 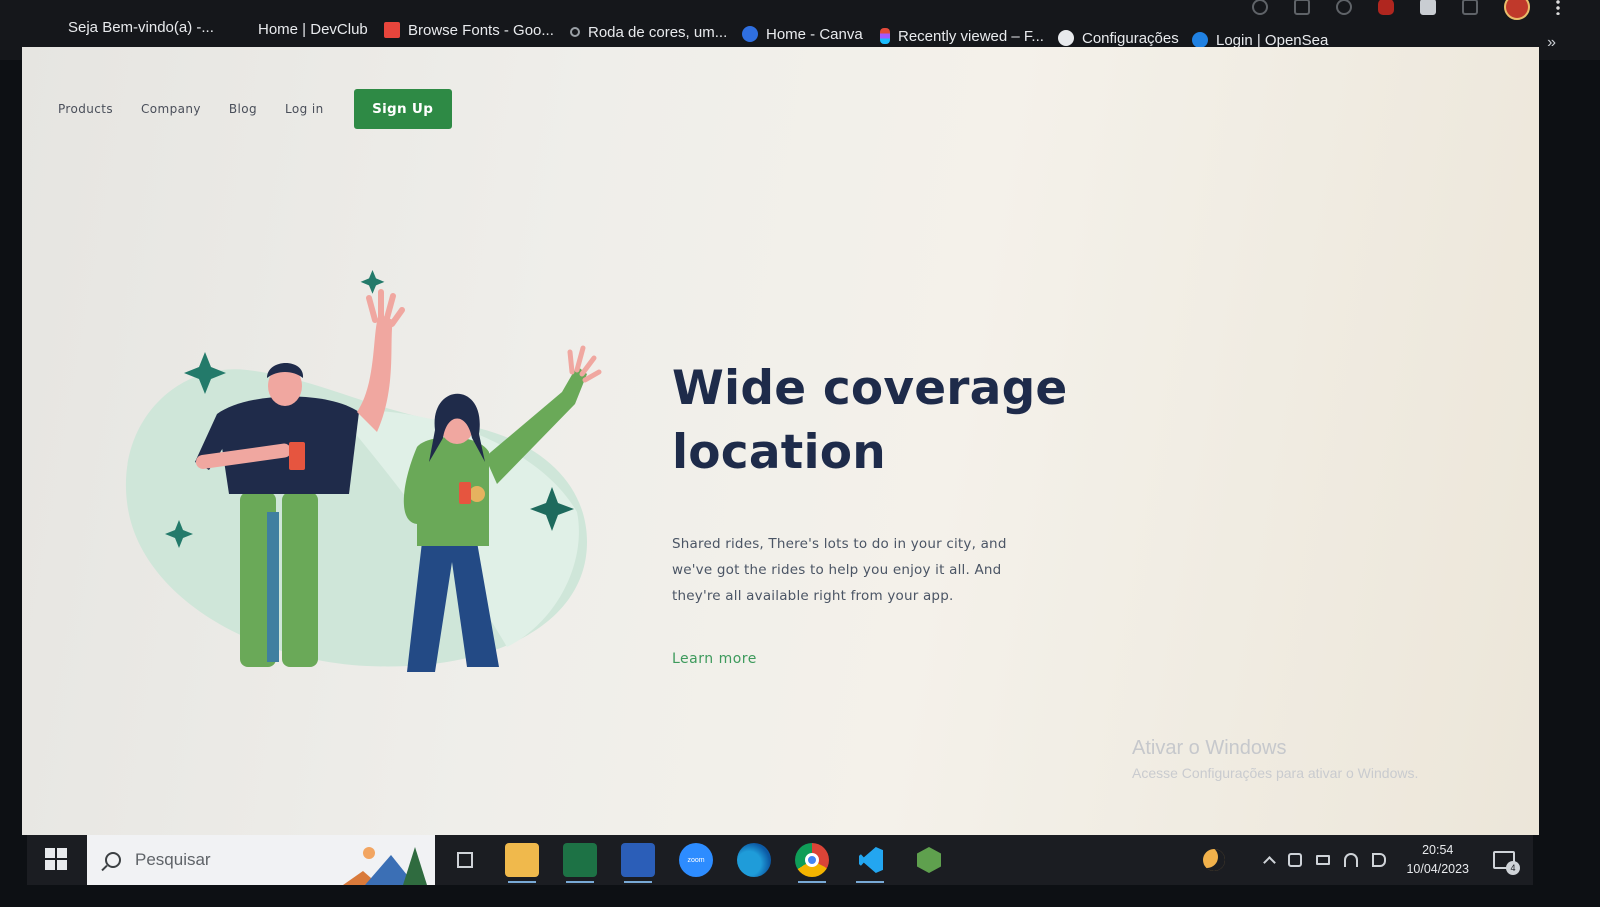 I want to click on side-panel-icon, so click(x=1470, y=7).